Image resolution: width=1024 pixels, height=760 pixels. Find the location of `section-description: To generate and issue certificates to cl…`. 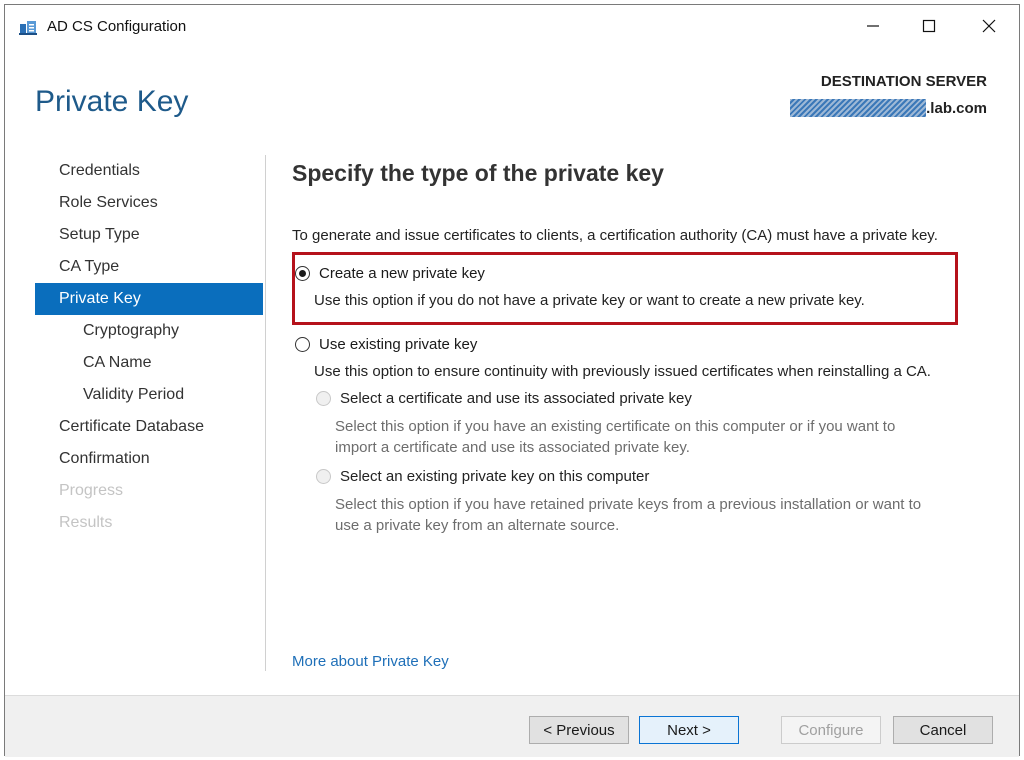

section-description: To generate and issue certificates to cl… is located at coordinates (615, 235).